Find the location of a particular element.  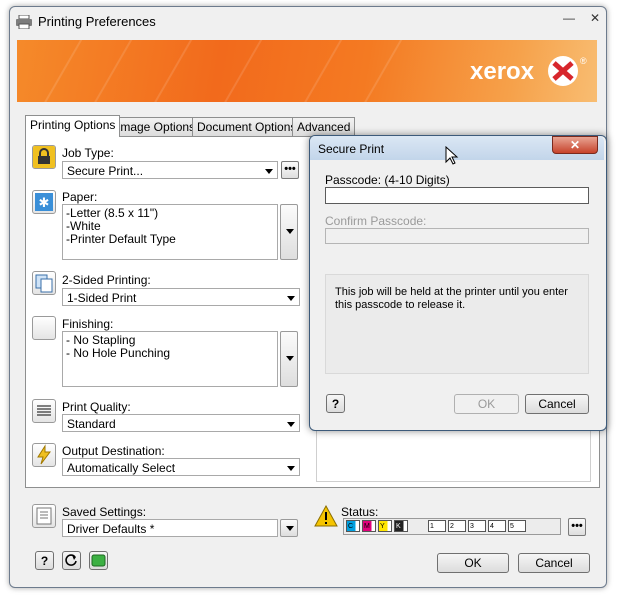

green-status-icon is located at coordinates (98, 560).